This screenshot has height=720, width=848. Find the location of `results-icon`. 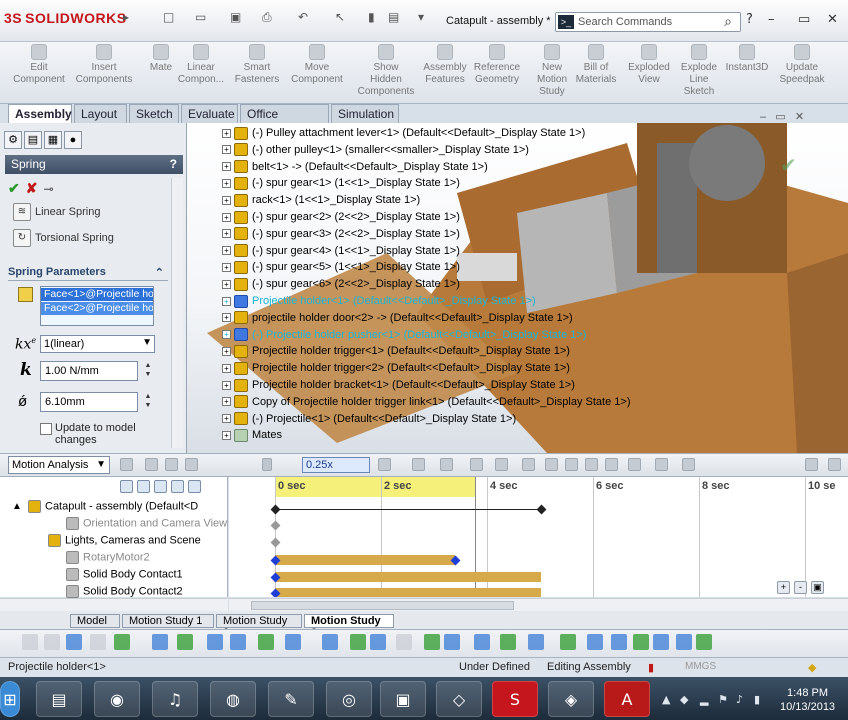

results-icon is located at coordinates (661, 464).